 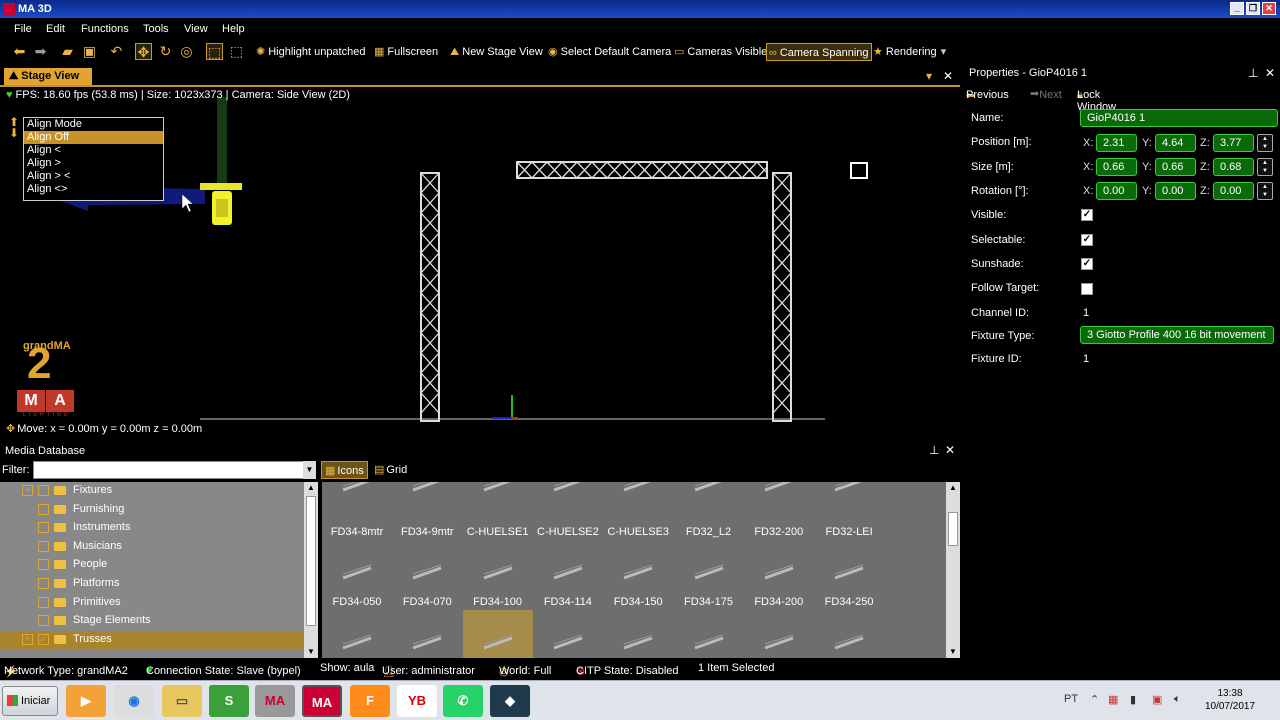 What do you see at coordinates (953, 529) in the screenshot?
I see `grid-scroll-thumb` at bounding box center [953, 529].